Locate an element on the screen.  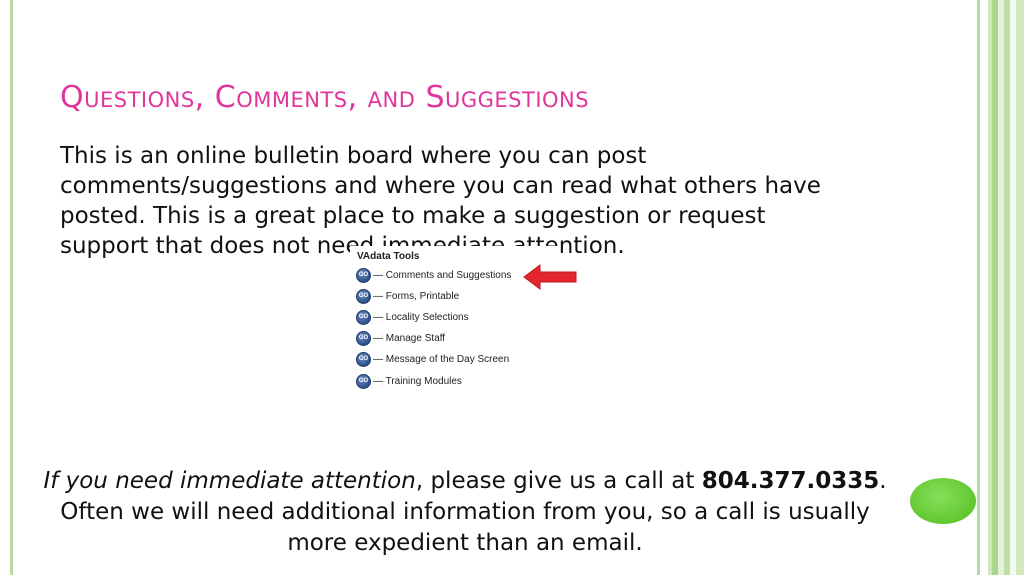
tool-item-label: — Training Modules is located at coordinates (417, 381).